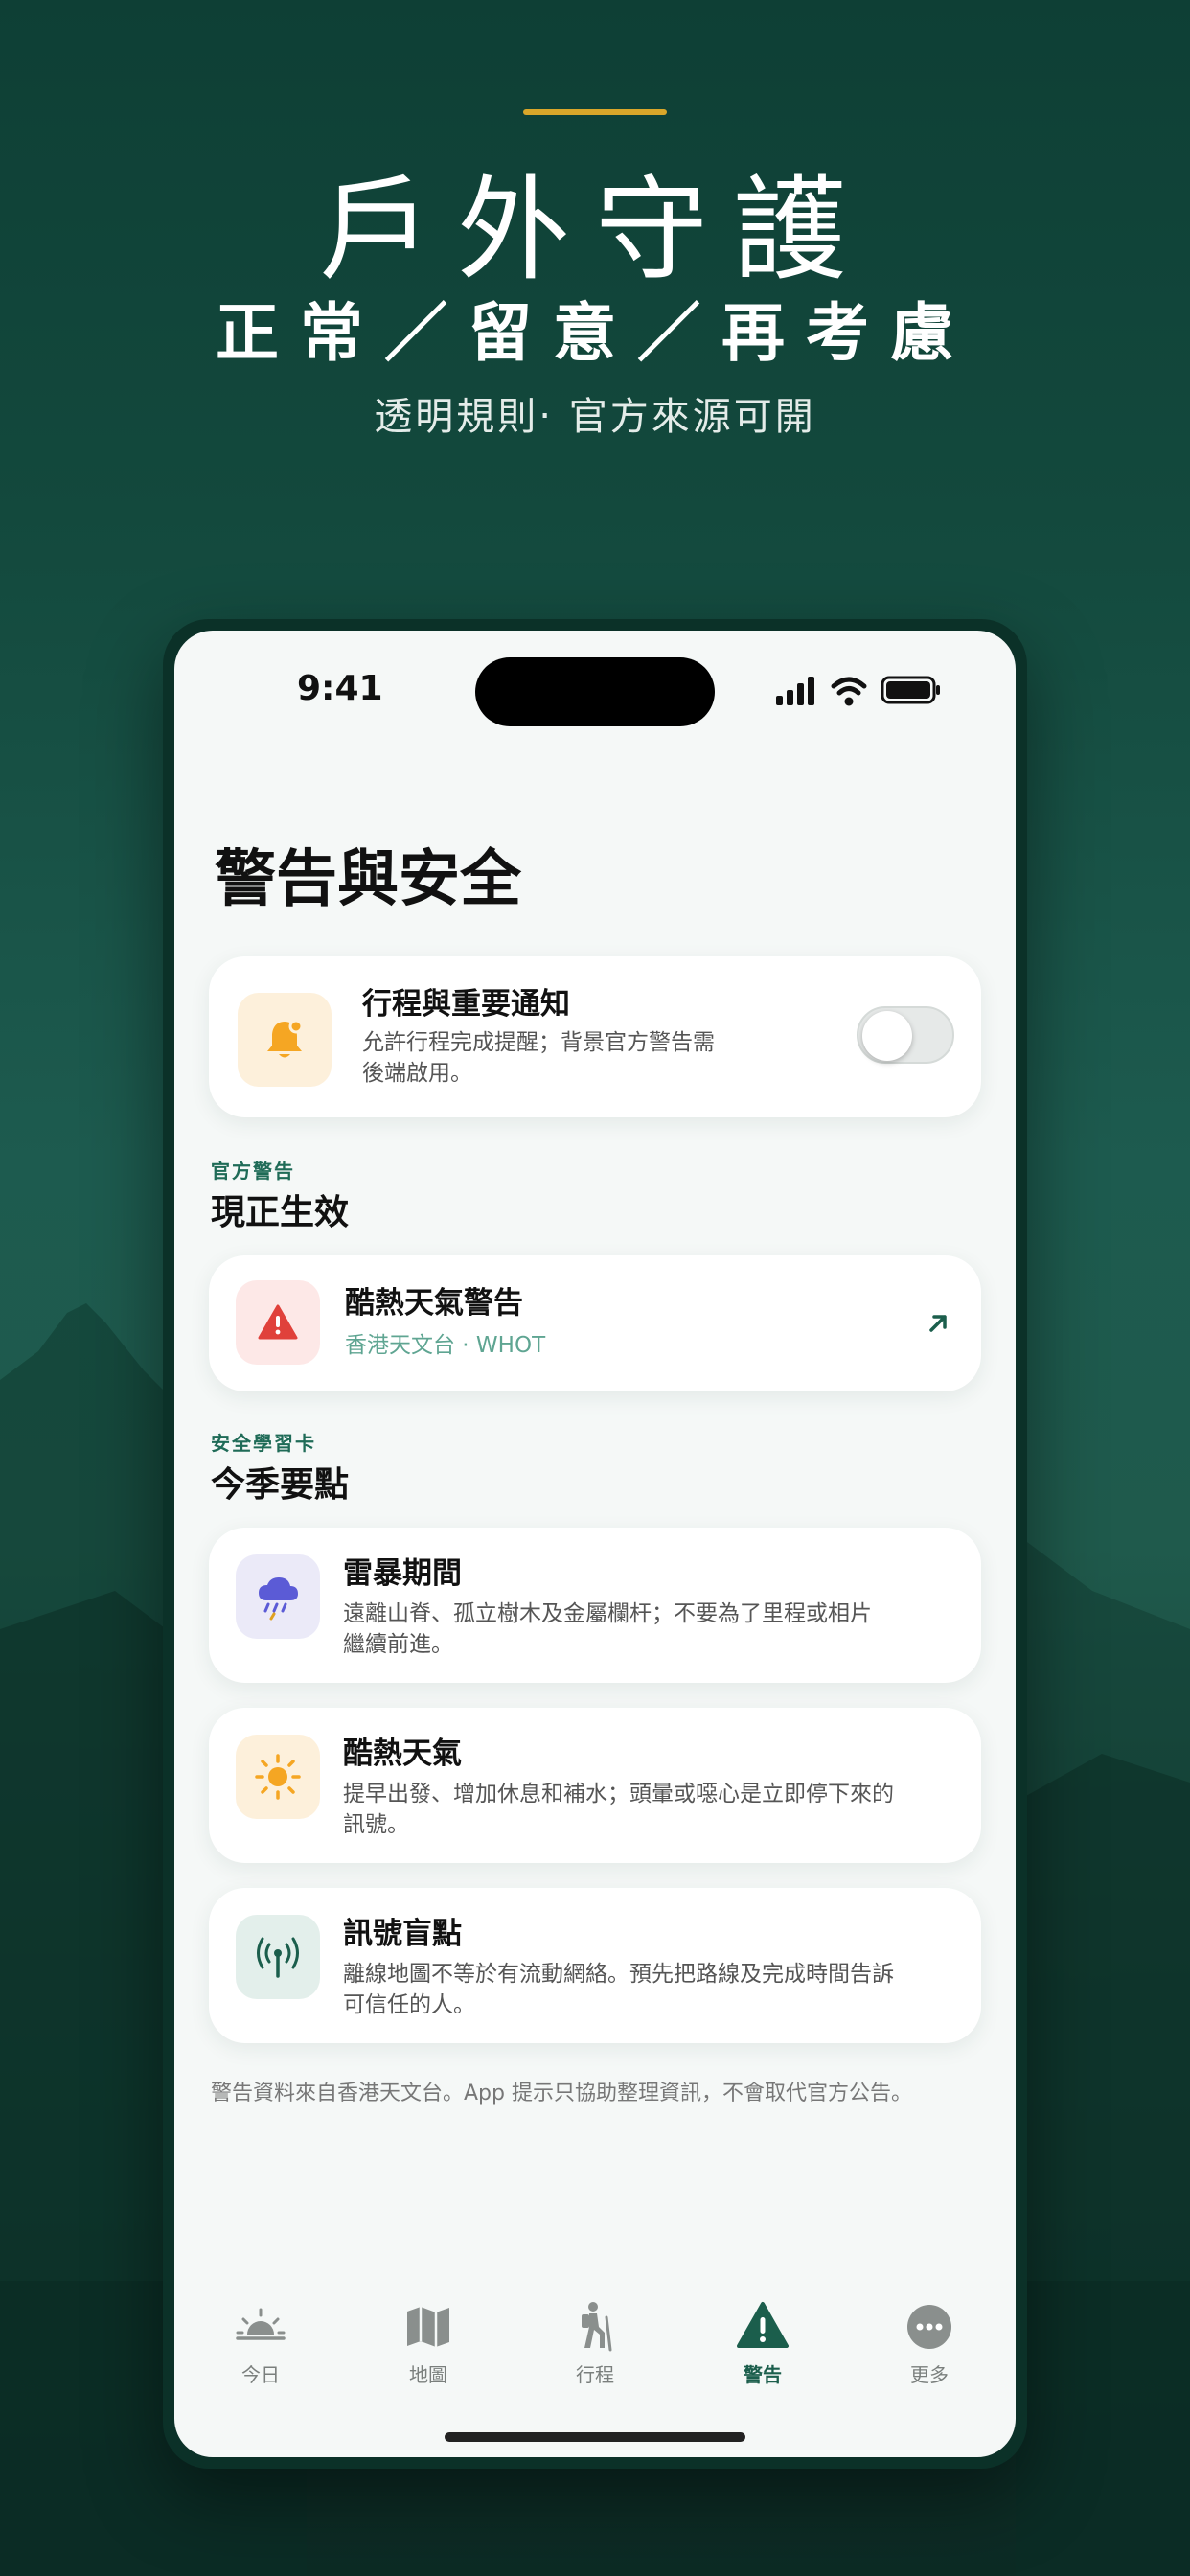  I want to click on warning-card: 酷熱天氣警告 香港天文台 · WHOT, so click(595, 1323).